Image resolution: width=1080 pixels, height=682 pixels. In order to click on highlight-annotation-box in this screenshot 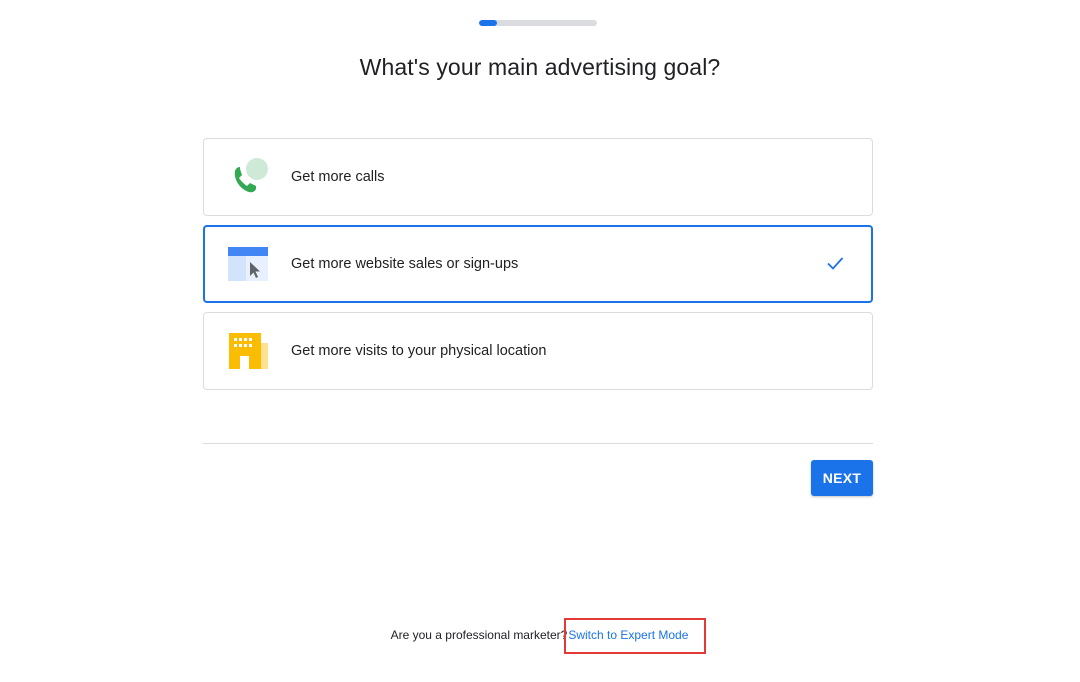, I will do `click(635, 636)`.